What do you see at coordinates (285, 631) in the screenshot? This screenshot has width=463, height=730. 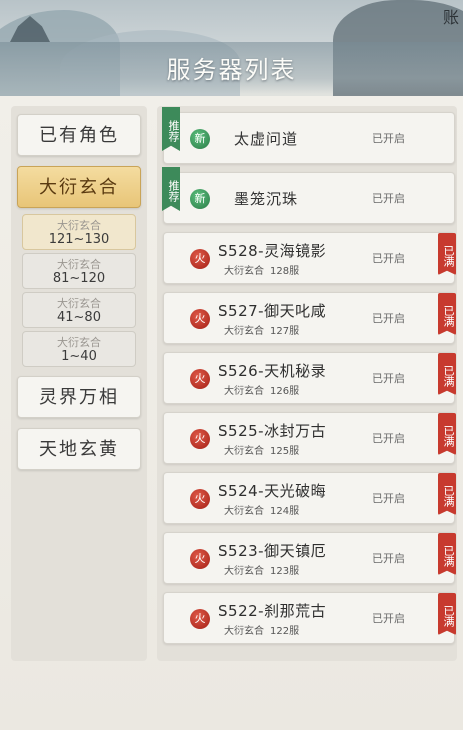 I see `server-number: 122服` at bounding box center [285, 631].